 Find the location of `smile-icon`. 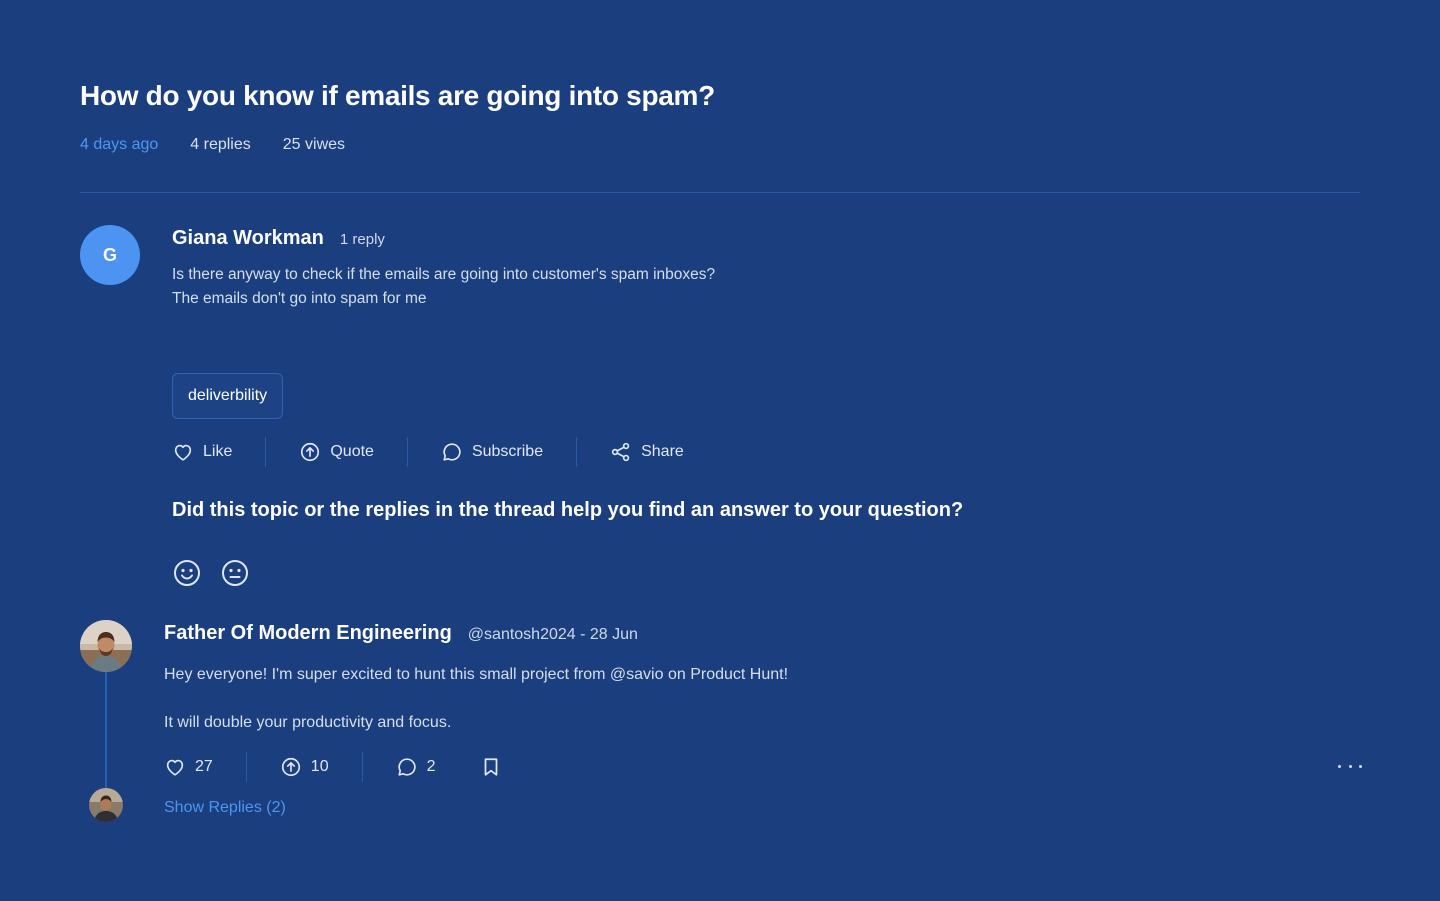

smile-icon is located at coordinates (187, 573).